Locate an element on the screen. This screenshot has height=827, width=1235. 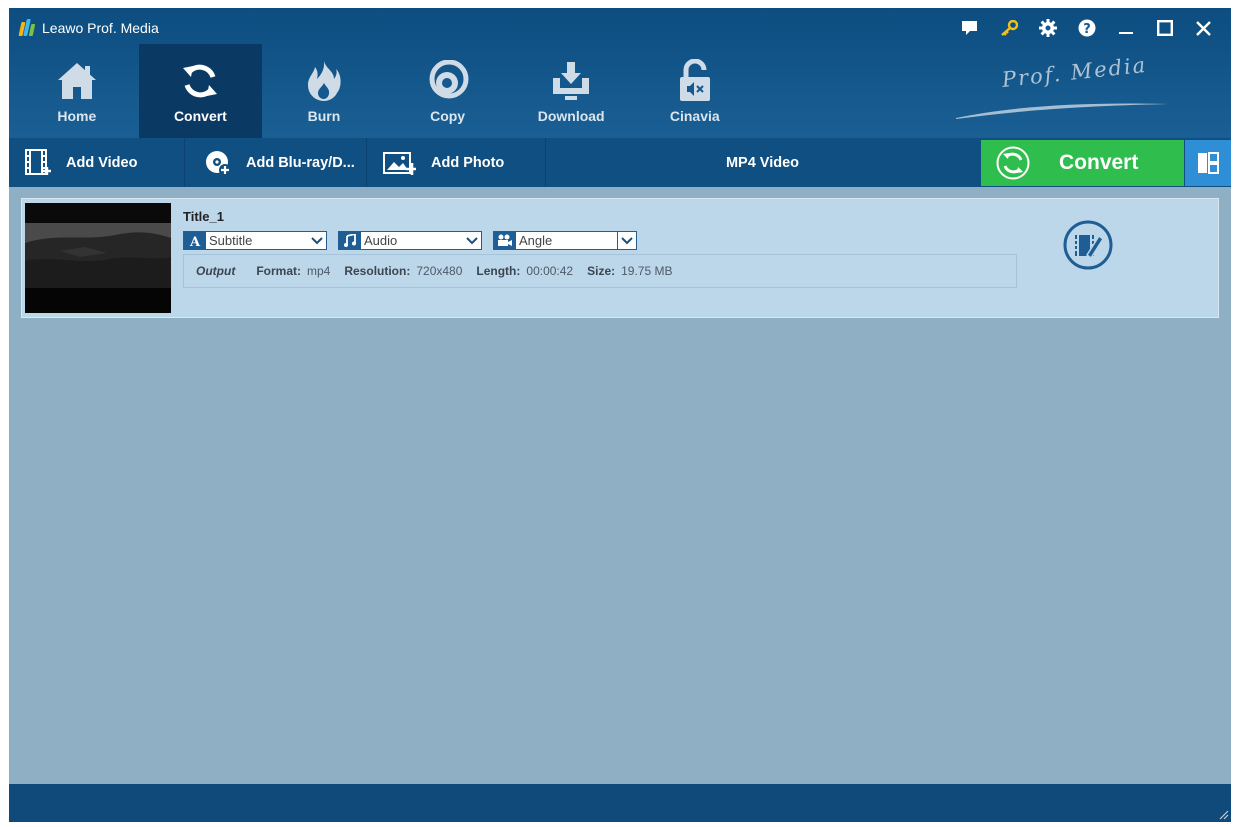
output-format-select: MP4 Video is located at coordinates (762, 162).